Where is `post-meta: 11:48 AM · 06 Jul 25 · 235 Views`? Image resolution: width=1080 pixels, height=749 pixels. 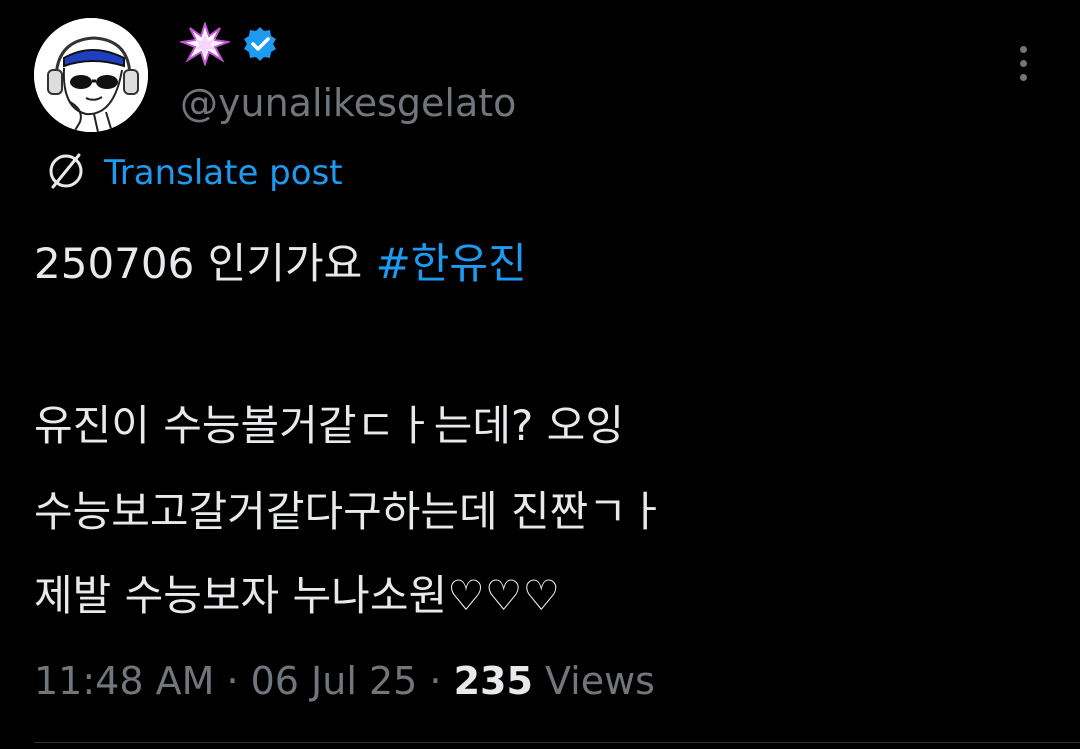 post-meta: 11:48 AM · 06 Jul 25 · 235 Views is located at coordinates (344, 681).